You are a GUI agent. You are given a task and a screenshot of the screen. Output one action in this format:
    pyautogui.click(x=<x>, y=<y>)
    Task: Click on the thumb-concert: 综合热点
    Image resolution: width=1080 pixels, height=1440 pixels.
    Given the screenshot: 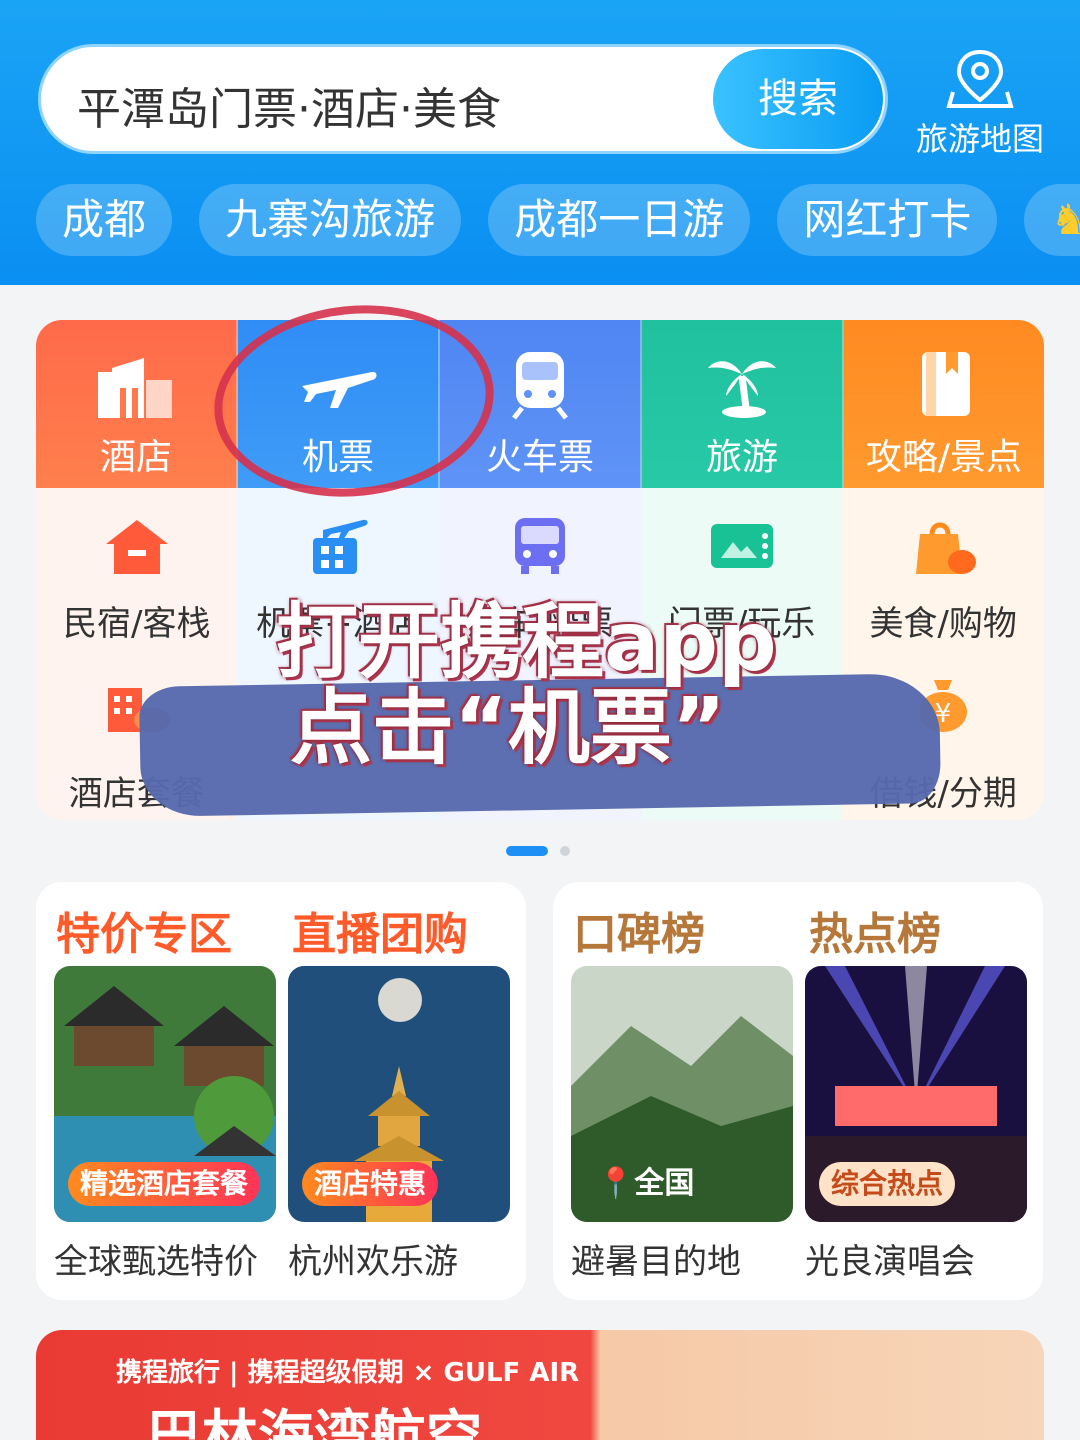 What is the action you would take?
    pyautogui.click(x=916, y=1094)
    